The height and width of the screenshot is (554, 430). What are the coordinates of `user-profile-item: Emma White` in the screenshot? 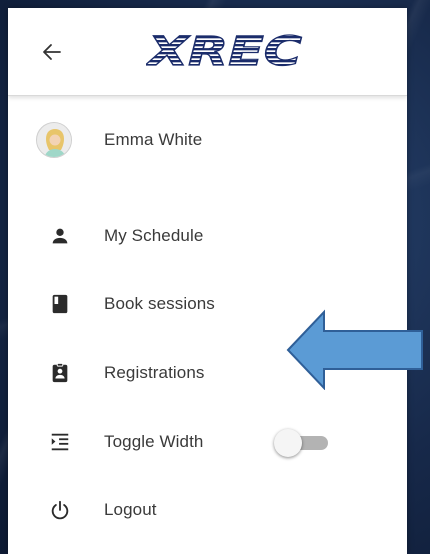 It's located at (207, 140).